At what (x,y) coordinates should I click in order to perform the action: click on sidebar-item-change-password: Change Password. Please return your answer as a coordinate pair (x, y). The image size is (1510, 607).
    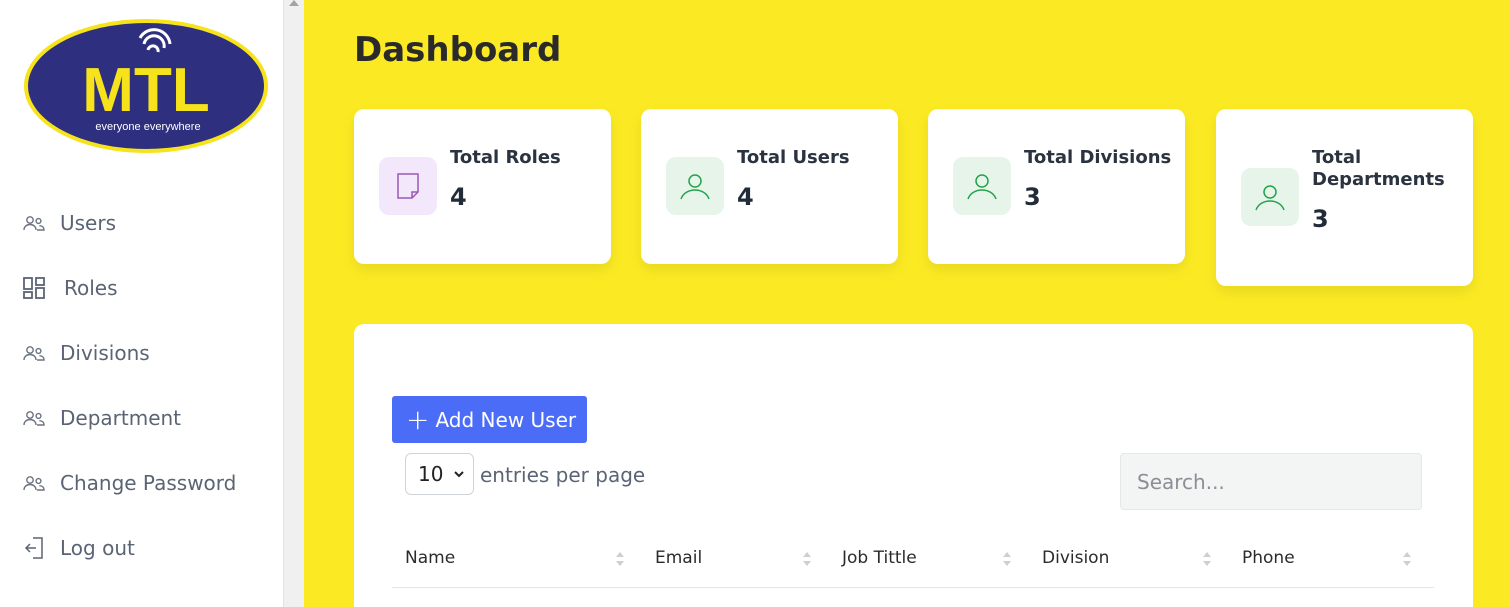
    Looking at the image, I should click on (129, 483).